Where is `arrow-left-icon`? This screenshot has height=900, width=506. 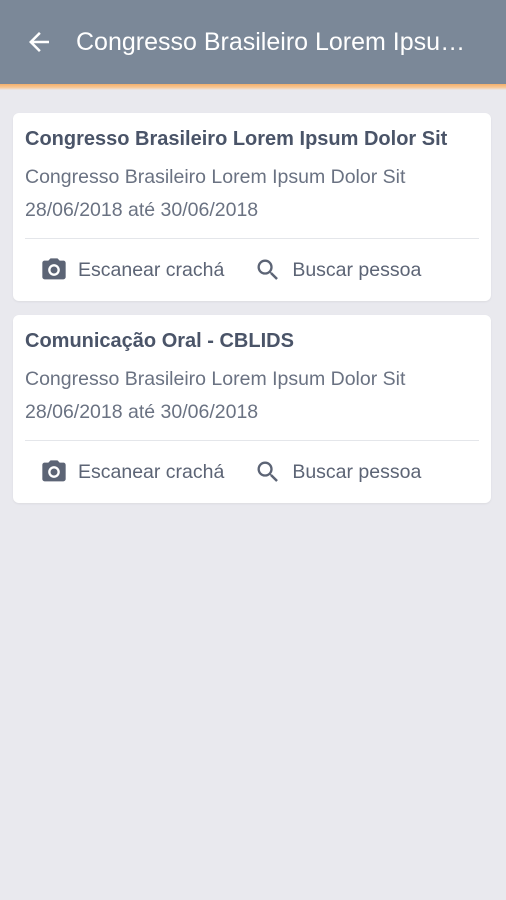
arrow-left-icon is located at coordinates (39, 42).